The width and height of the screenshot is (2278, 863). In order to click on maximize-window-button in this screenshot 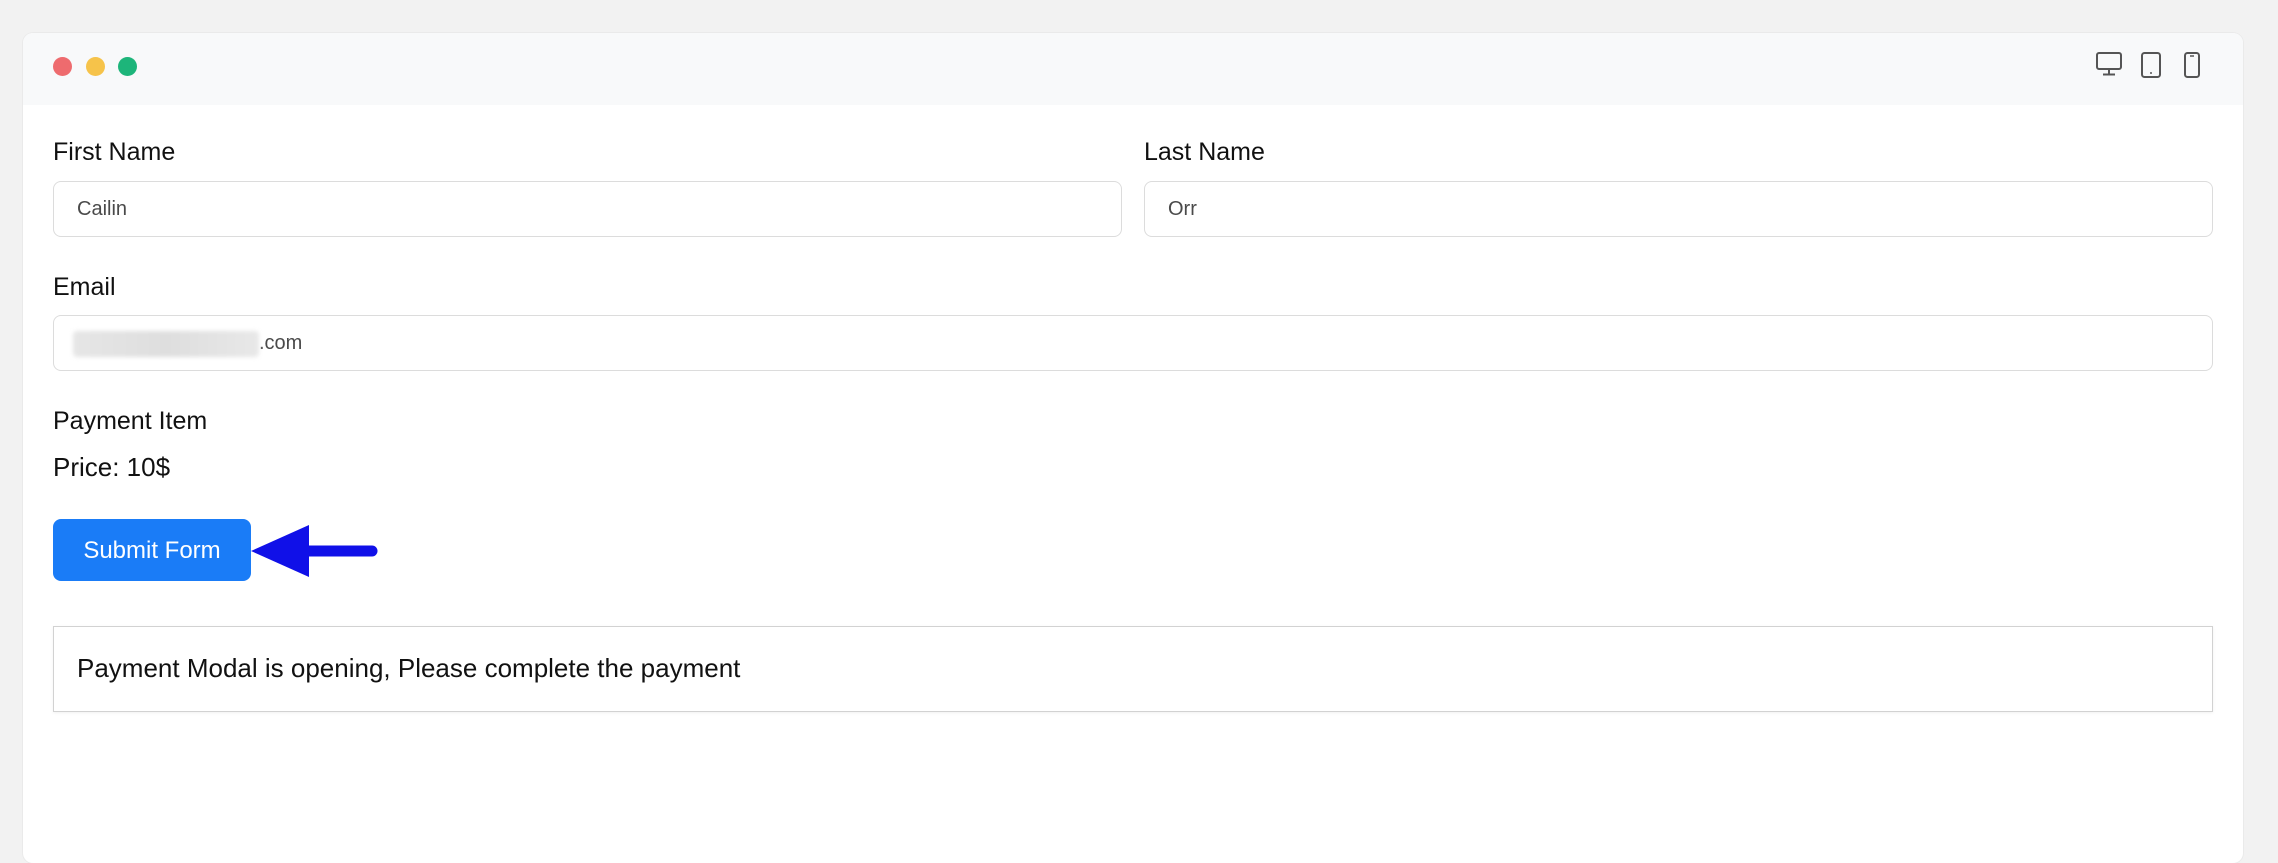, I will do `click(127, 66)`.